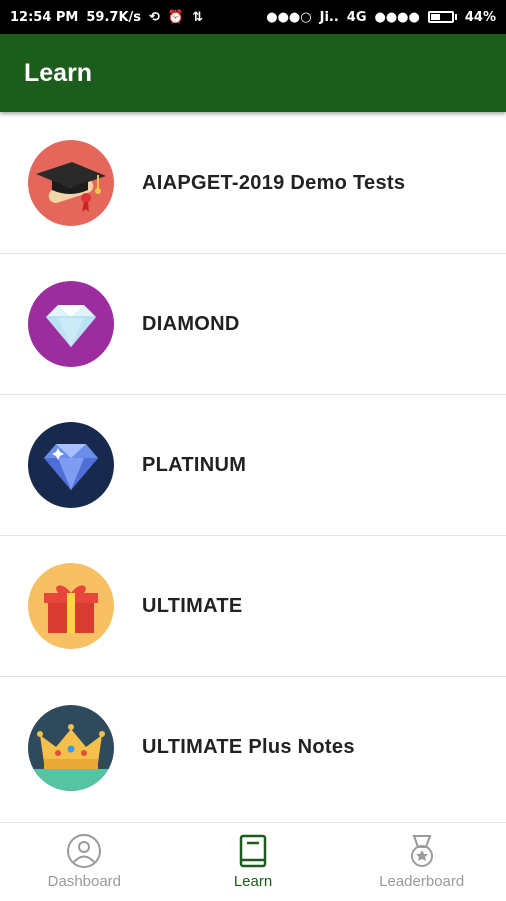 The height and width of the screenshot is (901, 506). What do you see at coordinates (176, 17) in the screenshot?
I see `alarm-icon: ⏰` at bounding box center [176, 17].